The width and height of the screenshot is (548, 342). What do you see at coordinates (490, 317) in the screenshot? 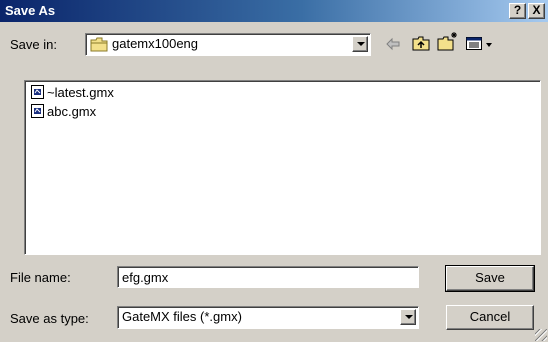
I see `cancel-button: Cancel` at bounding box center [490, 317].